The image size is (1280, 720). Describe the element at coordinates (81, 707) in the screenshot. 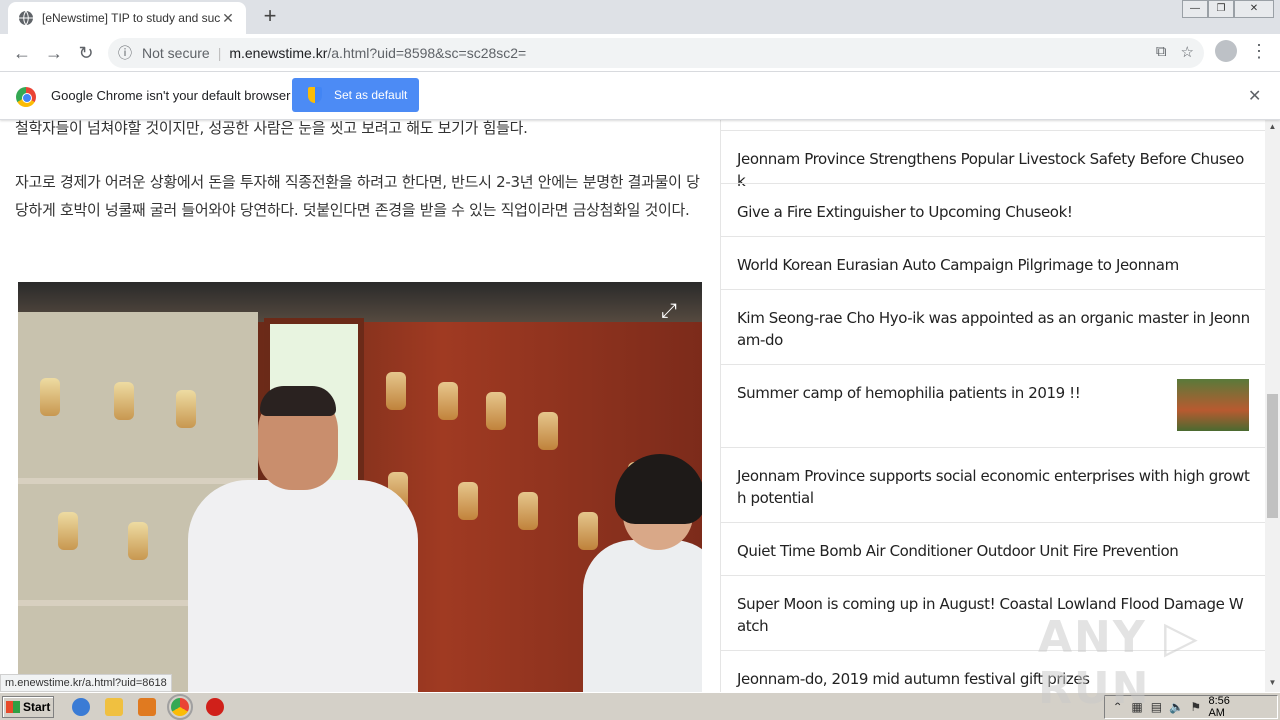

I see `ie-icon` at that location.